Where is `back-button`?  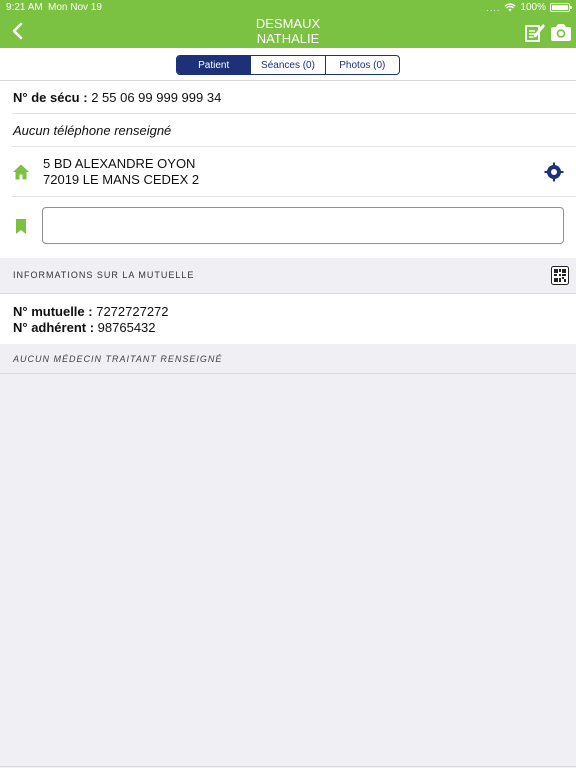 back-button is located at coordinates (17, 31).